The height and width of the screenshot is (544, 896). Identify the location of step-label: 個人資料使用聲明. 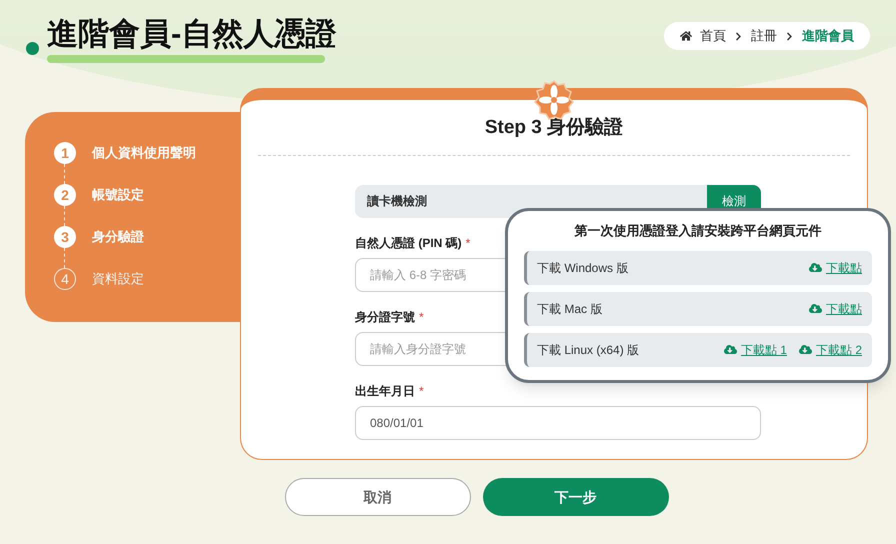
(144, 153).